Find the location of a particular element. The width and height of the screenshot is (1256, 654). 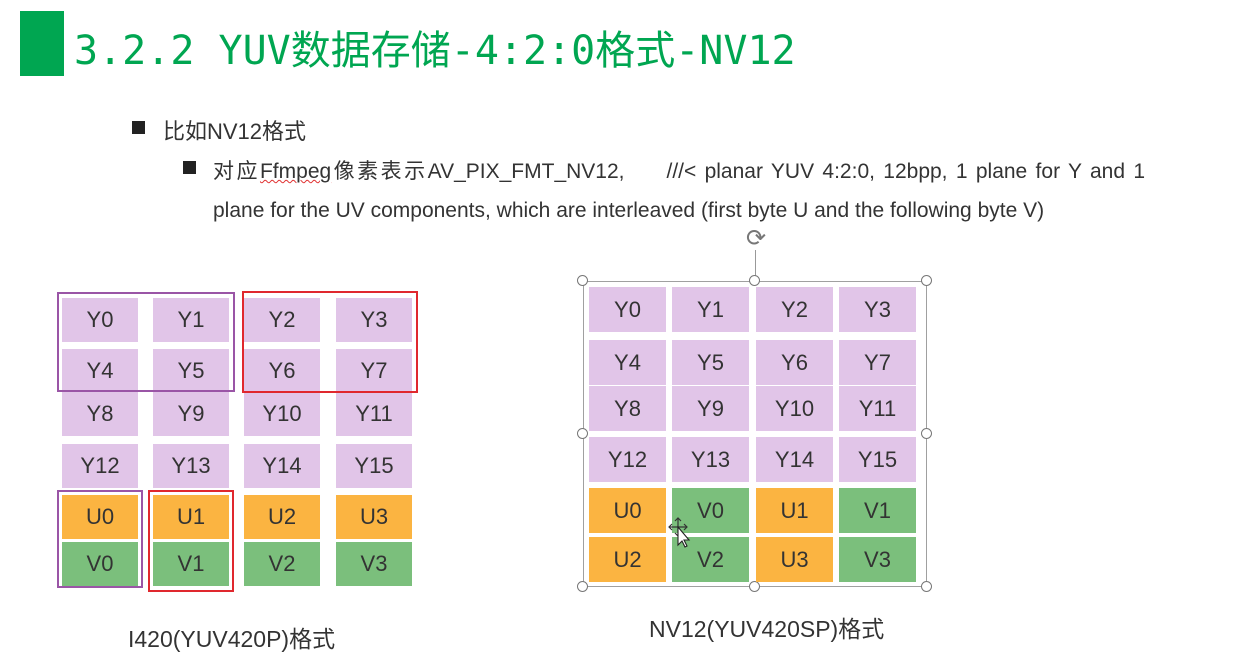

grid-cell-y7: Y7 is located at coordinates (877, 362).